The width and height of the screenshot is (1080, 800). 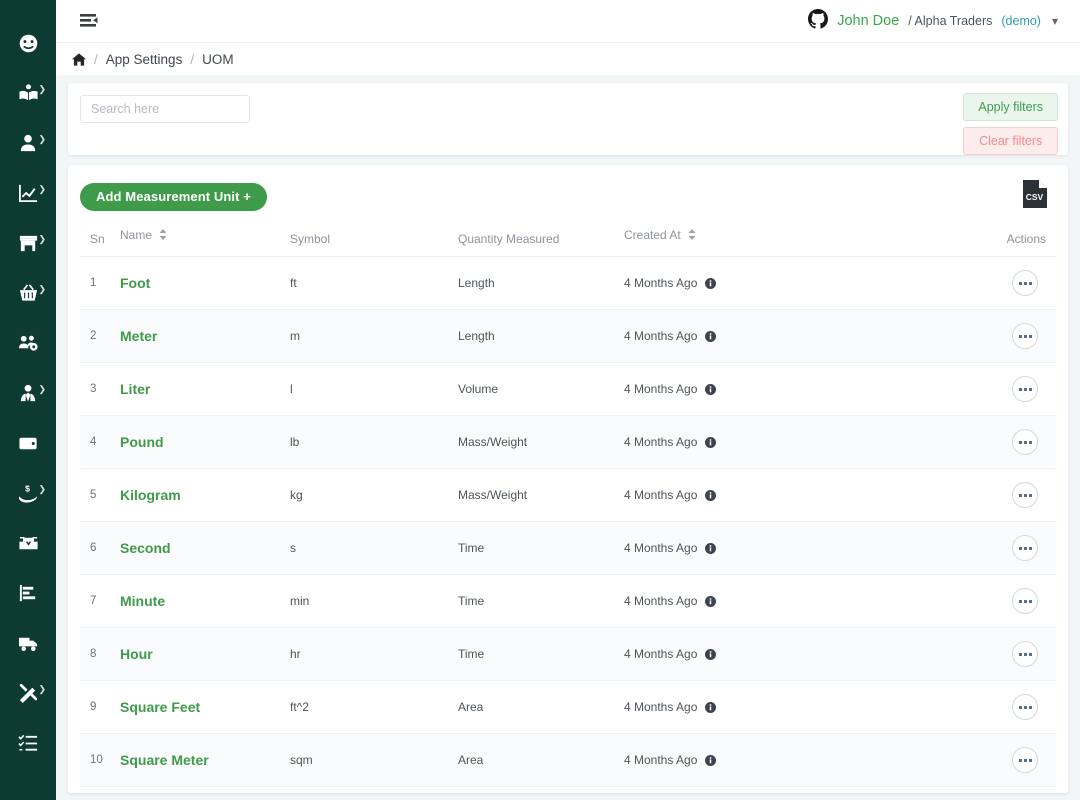 I want to click on sidebar-item-shipping, so click(x=28, y=643).